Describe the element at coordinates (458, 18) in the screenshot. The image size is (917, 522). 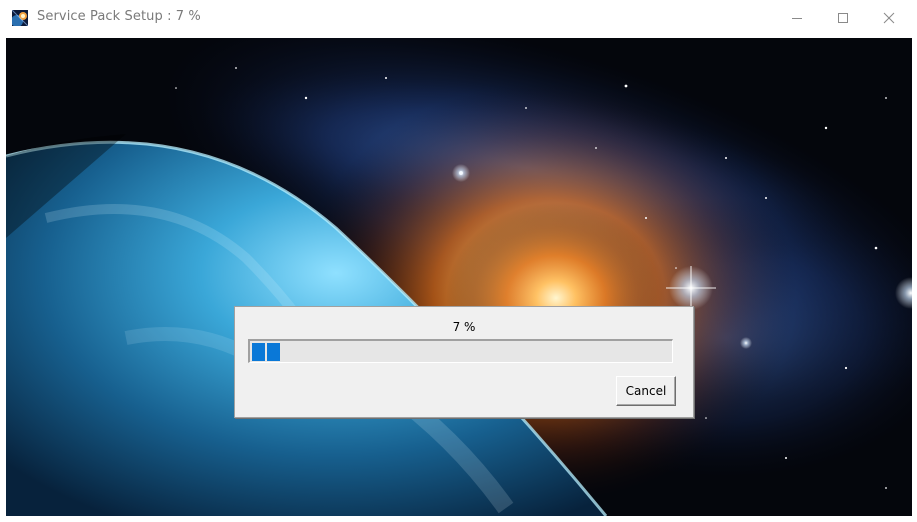
I see `title-bar: Service Pack Setup : 7 %` at that location.